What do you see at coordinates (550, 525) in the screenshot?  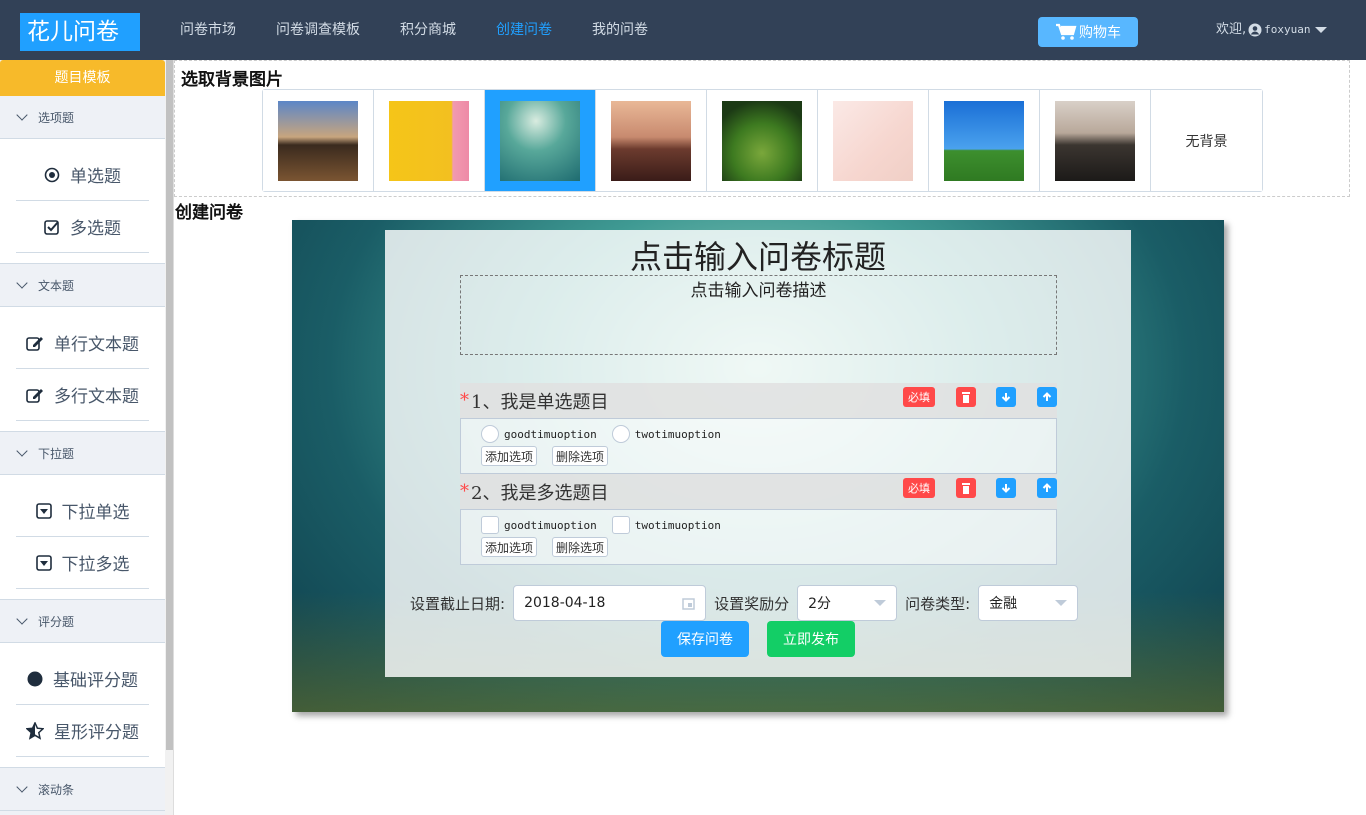 I see `option-label: goodtimuoption` at bounding box center [550, 525].